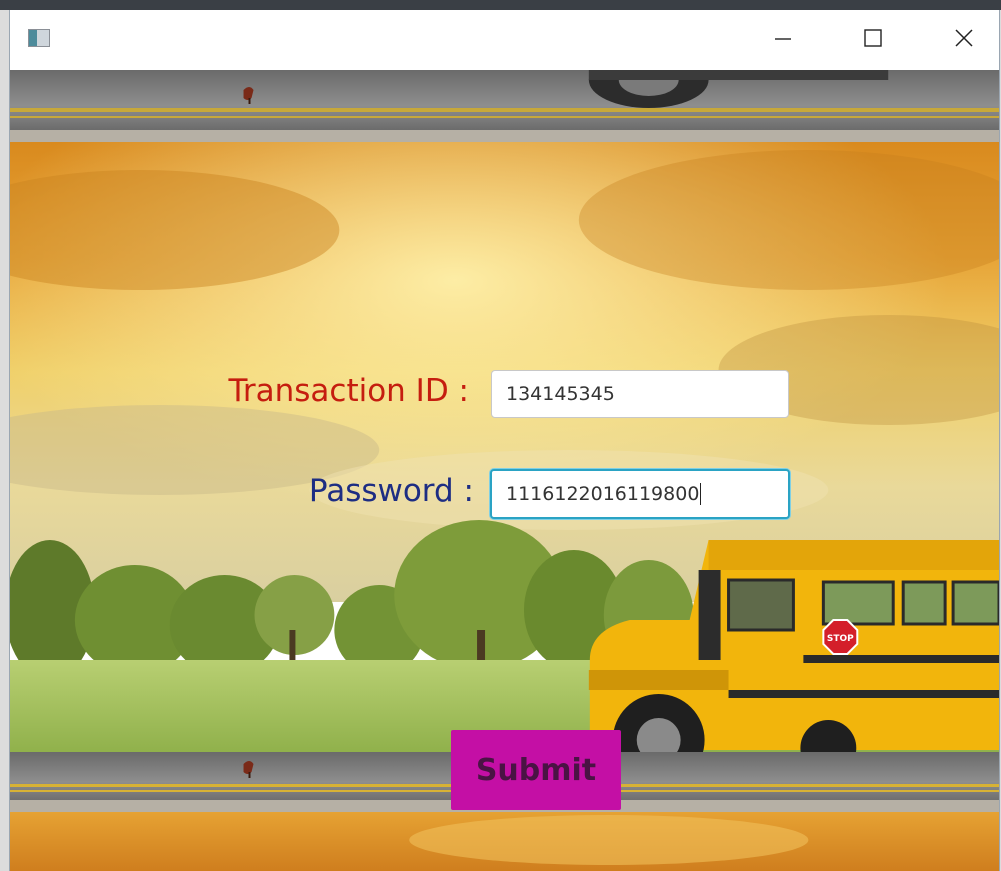  I want to click on close-button, so click(964, 38).